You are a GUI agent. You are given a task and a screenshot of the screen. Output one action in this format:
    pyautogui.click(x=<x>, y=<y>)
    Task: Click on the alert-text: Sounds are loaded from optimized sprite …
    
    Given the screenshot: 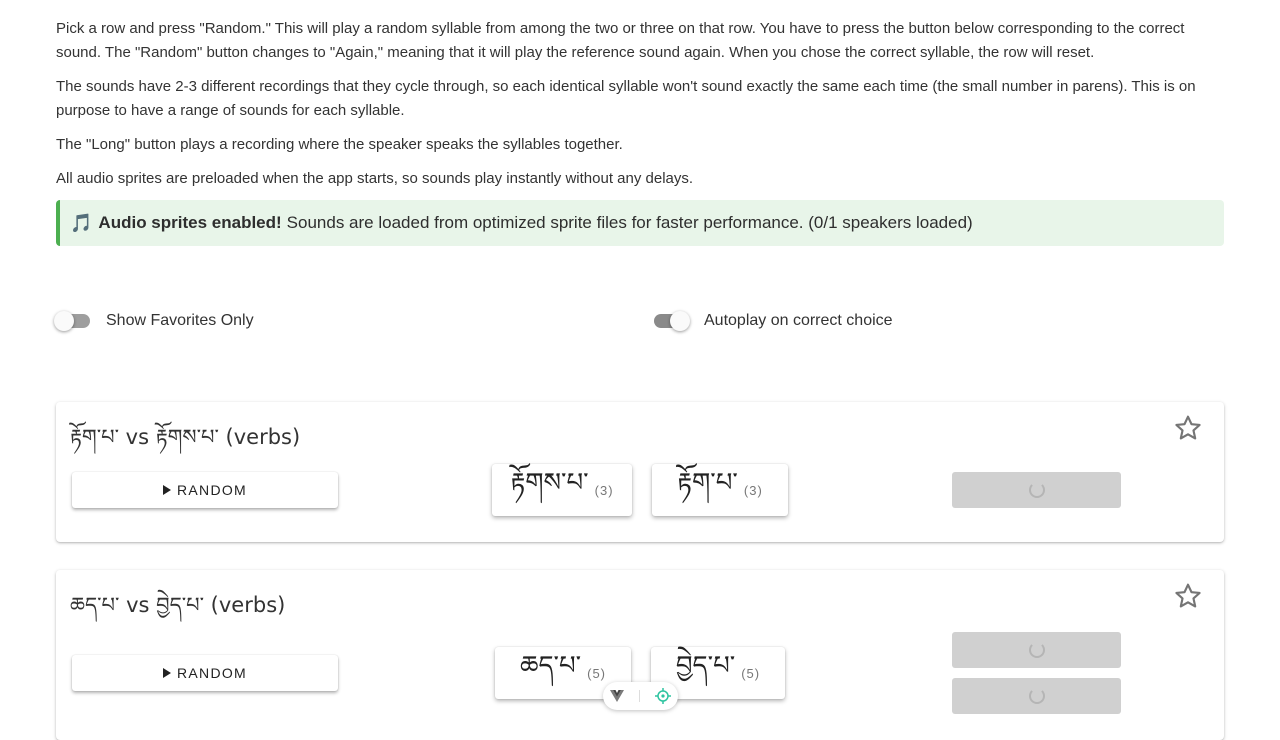 What is the action you would take?
    pyautogui.click(x=629, y=222)
    